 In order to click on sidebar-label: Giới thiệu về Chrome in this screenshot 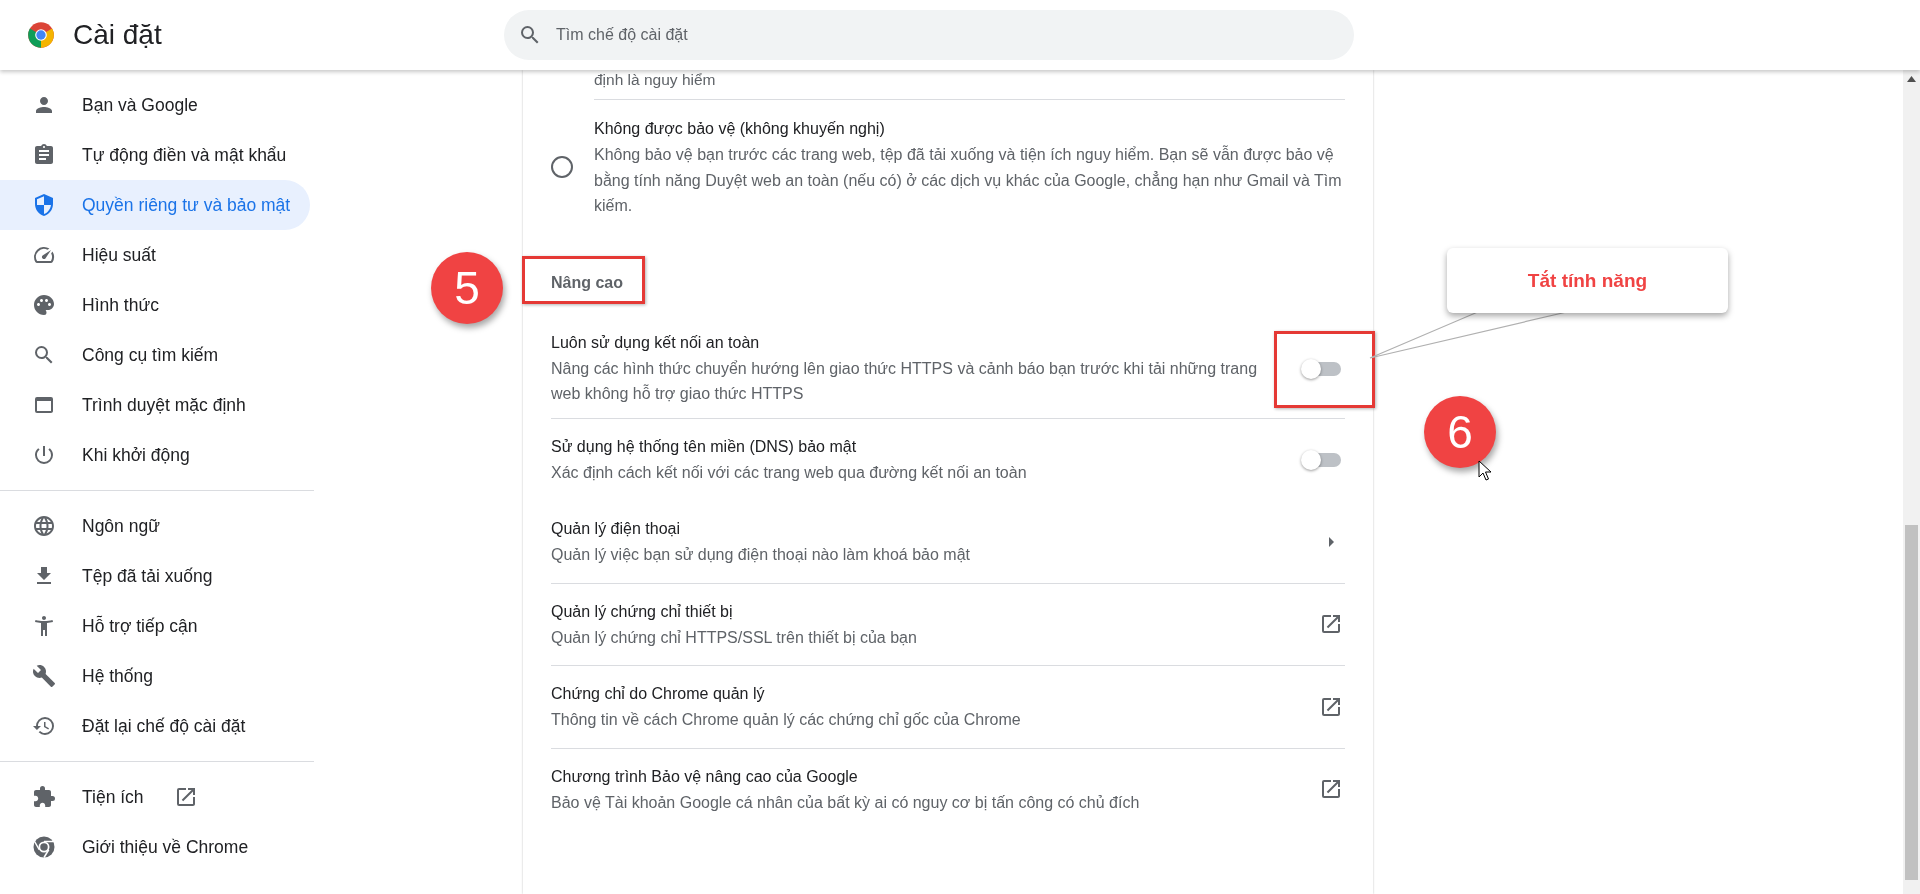, I will do `click(165, 847)`.